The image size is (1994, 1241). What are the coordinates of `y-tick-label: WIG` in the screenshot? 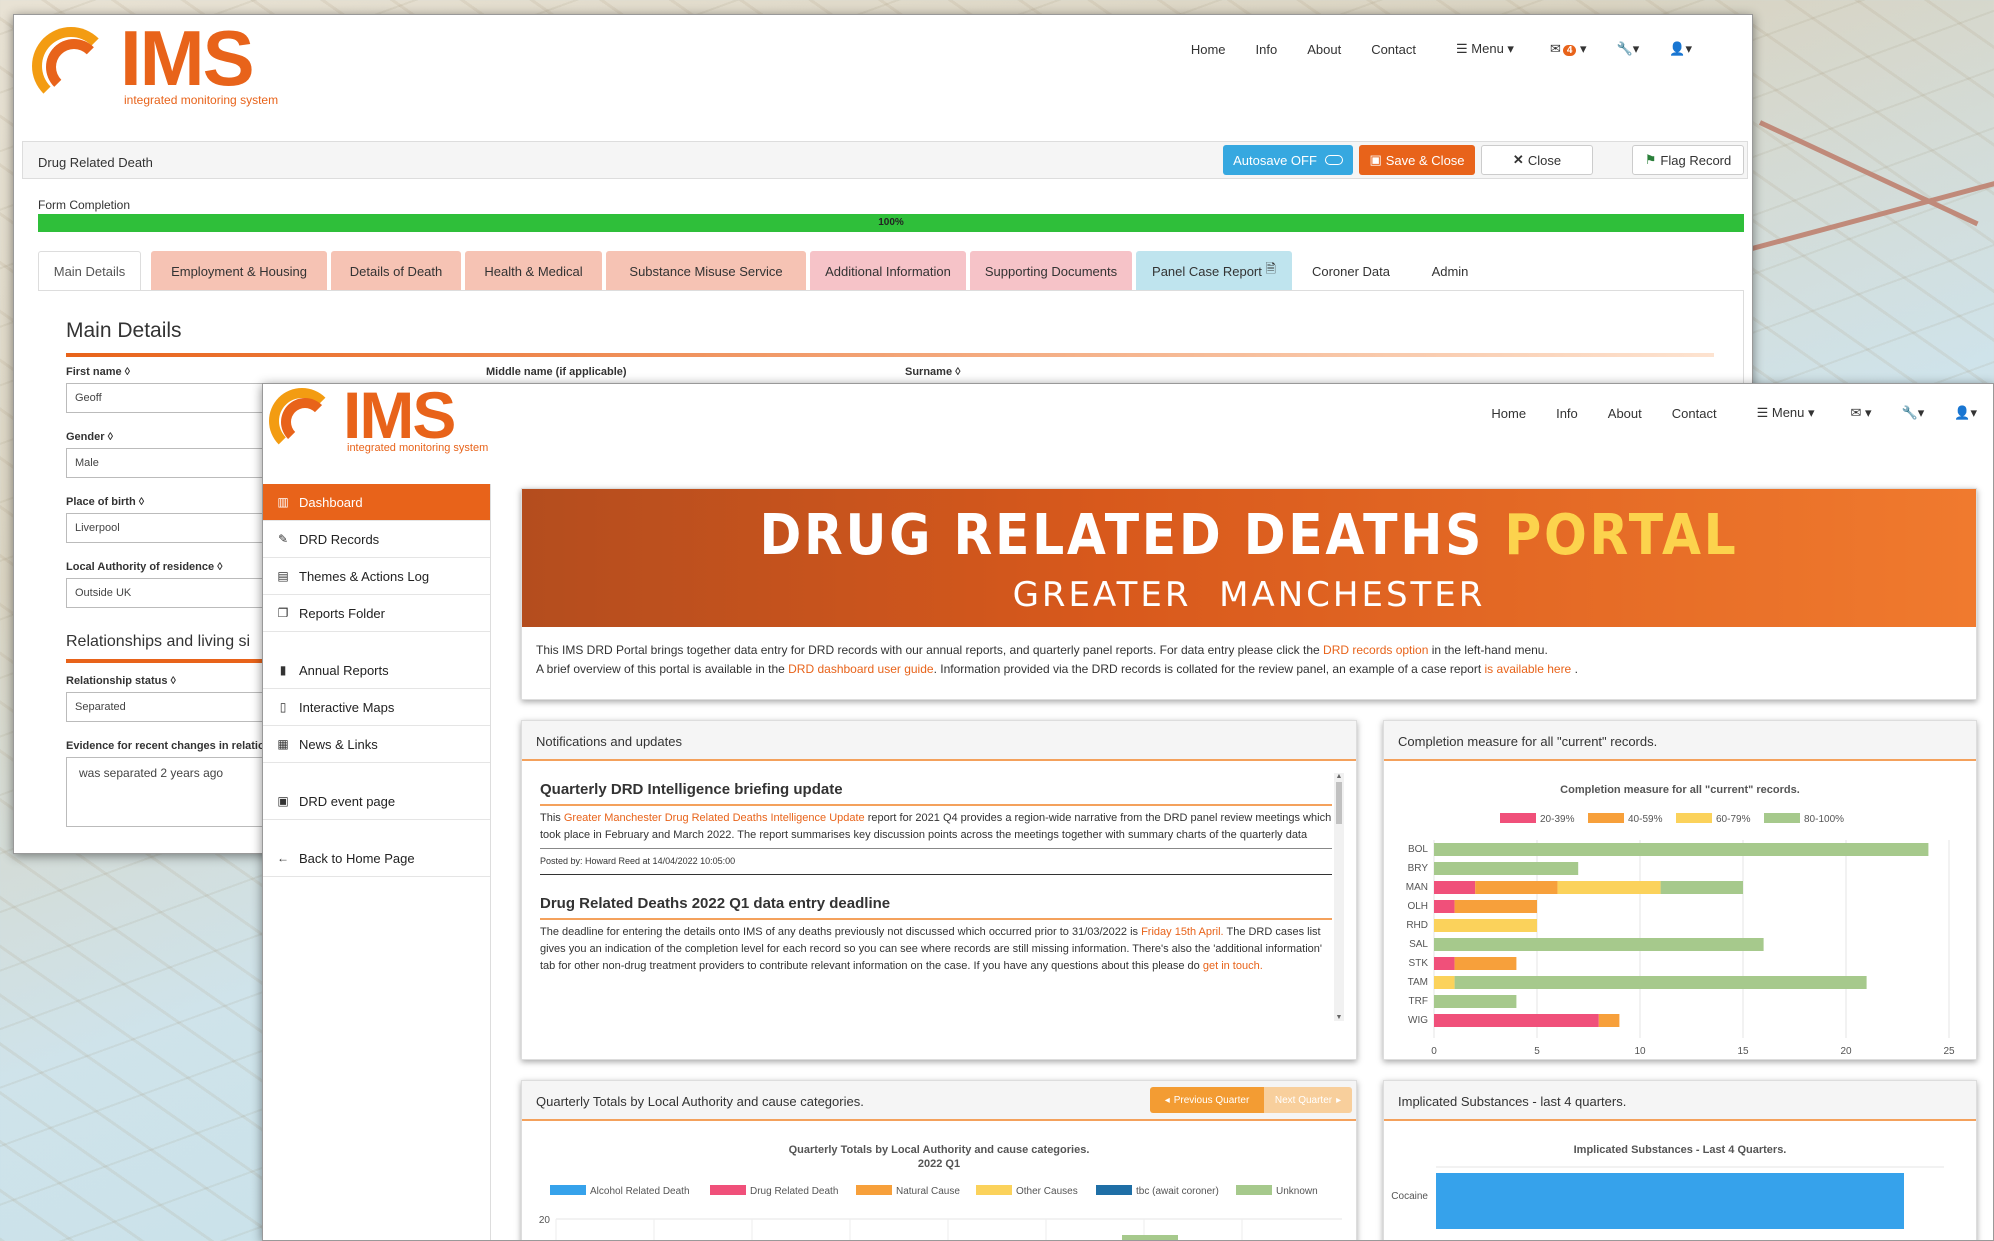 It's located at (1418, 1020).